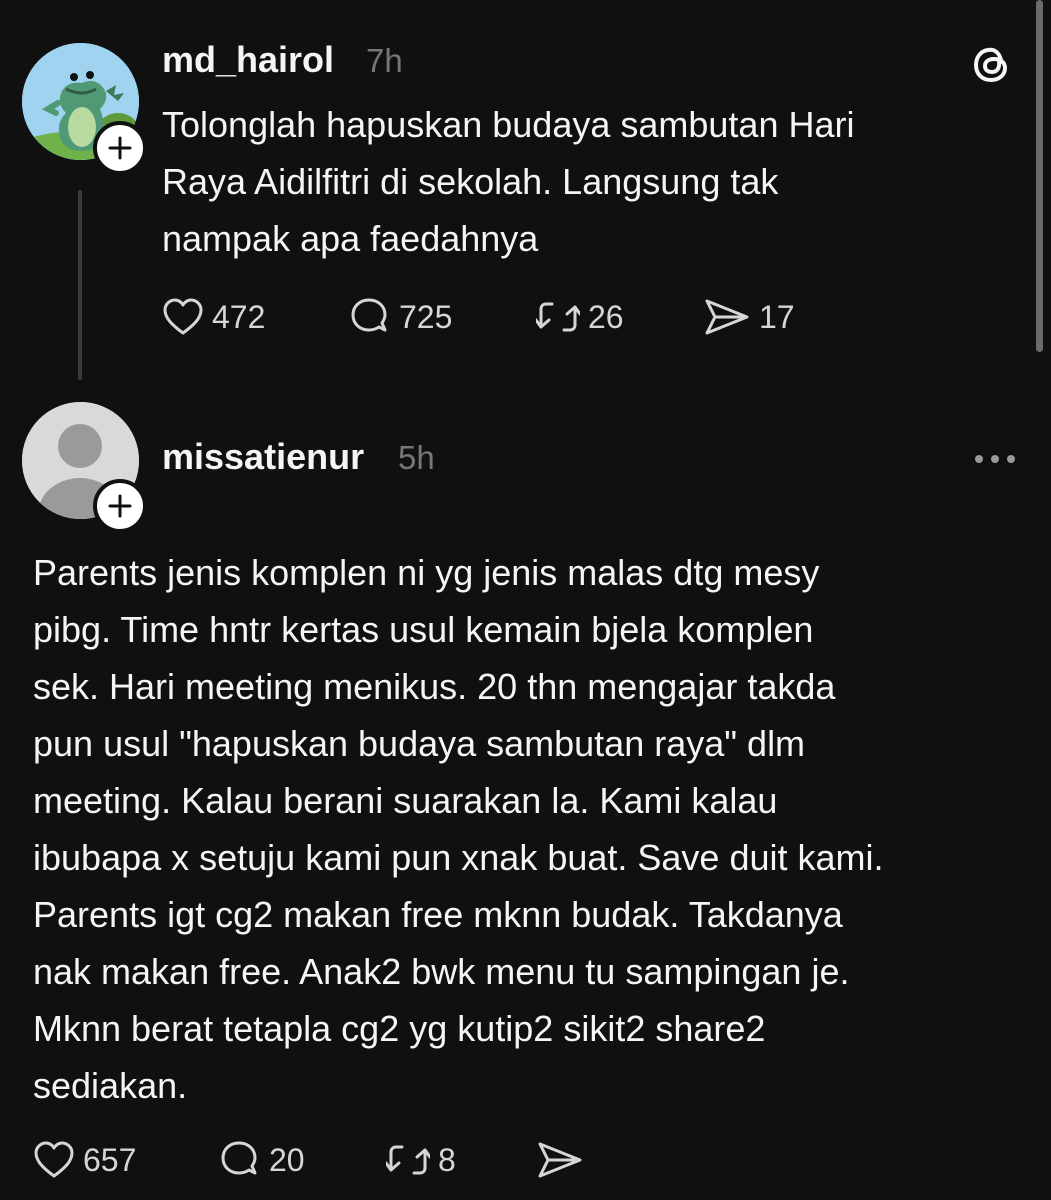 Image resolution: width=1051 pixels, height=1200 pixels. I want to click on like-button: 657, so click(126, 1160).